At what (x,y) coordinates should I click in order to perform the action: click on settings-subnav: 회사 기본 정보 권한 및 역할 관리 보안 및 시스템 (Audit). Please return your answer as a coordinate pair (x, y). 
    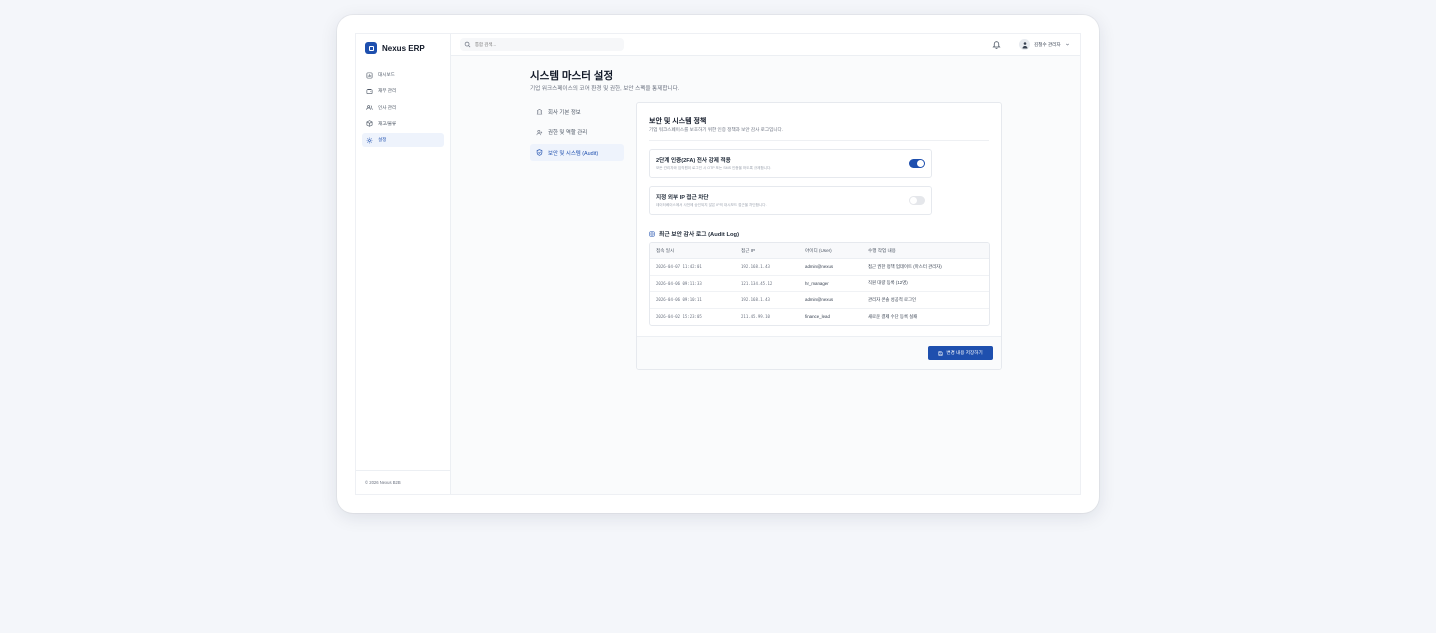
    Looking at the image, I should click on (577, 134).